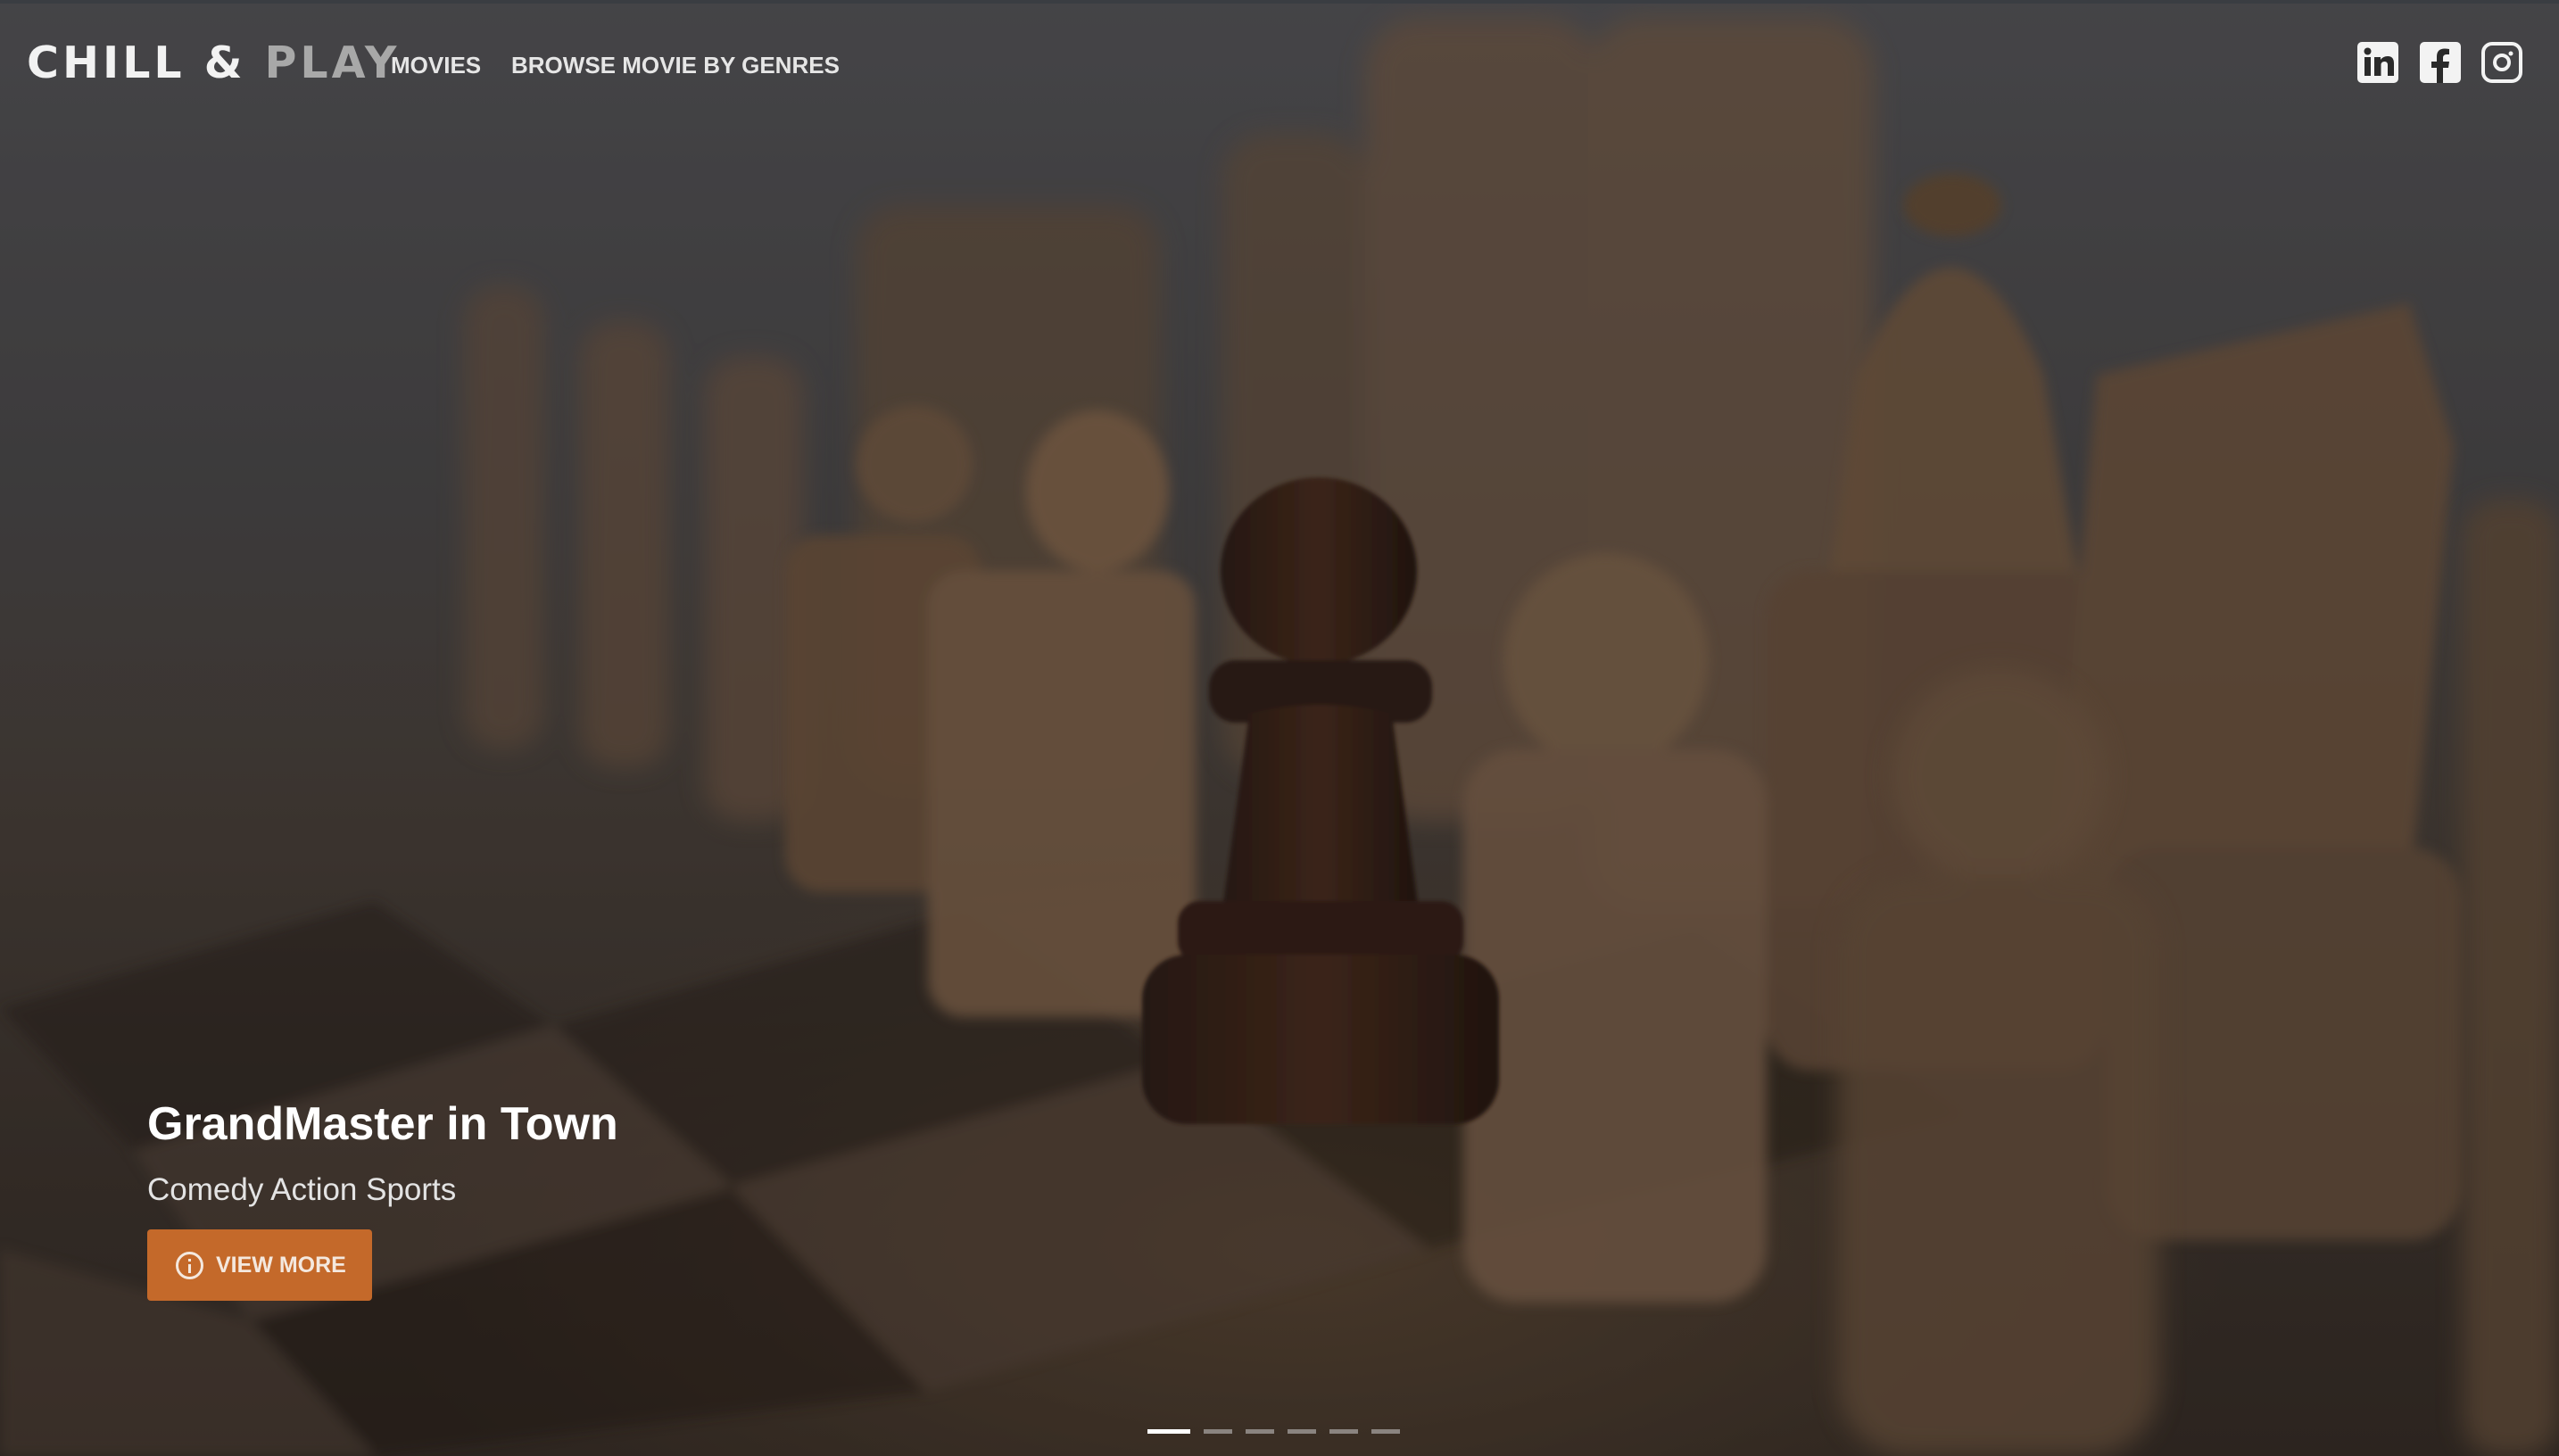 This screenshot has width=2559, height=1456. I want to click on view-more-button: VIEW MORE, so click(259, 1265).